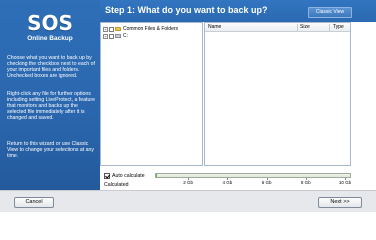 The height and width of the screenshot is (240, 376). What do you see at coordinates (330, 12) in the screenshot?
I see `classic-view-button: Classic View` at bounding box center [330, 12].